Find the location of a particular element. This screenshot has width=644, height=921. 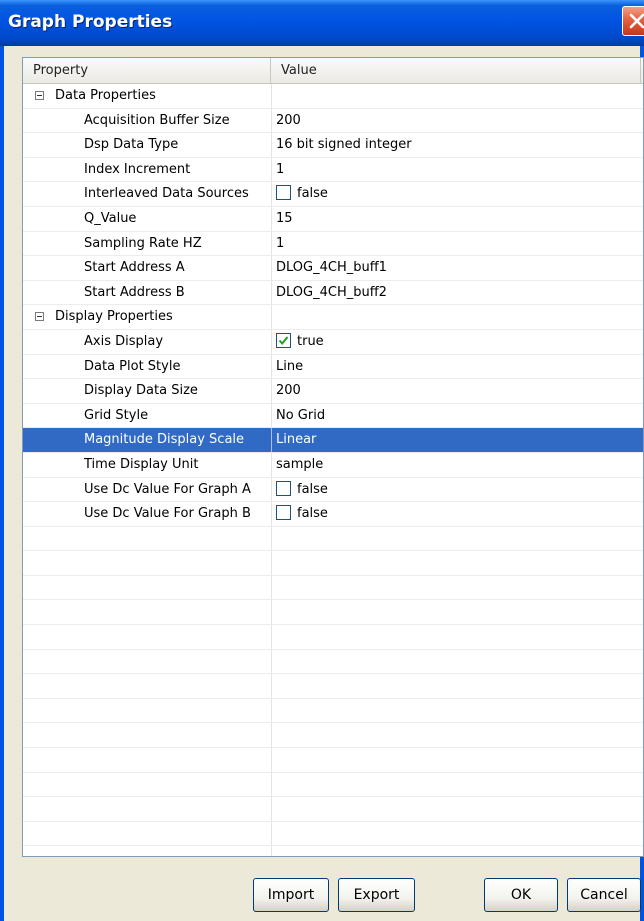

property-value: Linear is located at coordinates (296, 440).